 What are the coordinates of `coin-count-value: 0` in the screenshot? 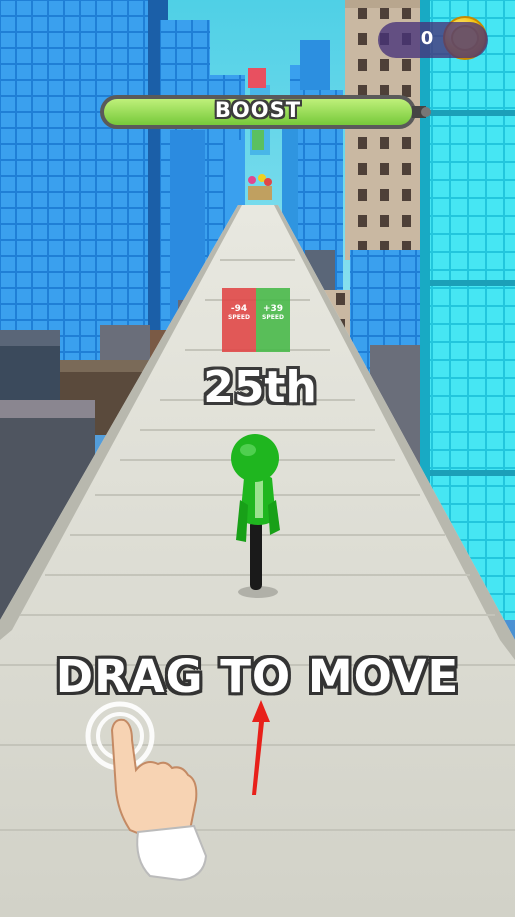 It's located at (427, 38).